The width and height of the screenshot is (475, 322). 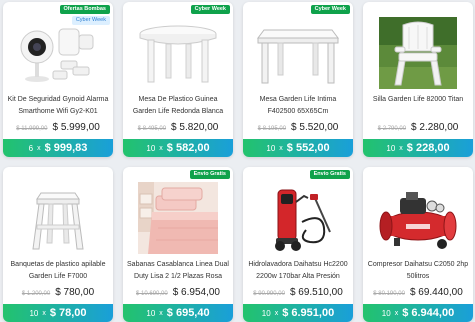 What do you see at coordinates (178, 53) in the screenshot?
I see `round-table-image` at bounding box center [178, 53].